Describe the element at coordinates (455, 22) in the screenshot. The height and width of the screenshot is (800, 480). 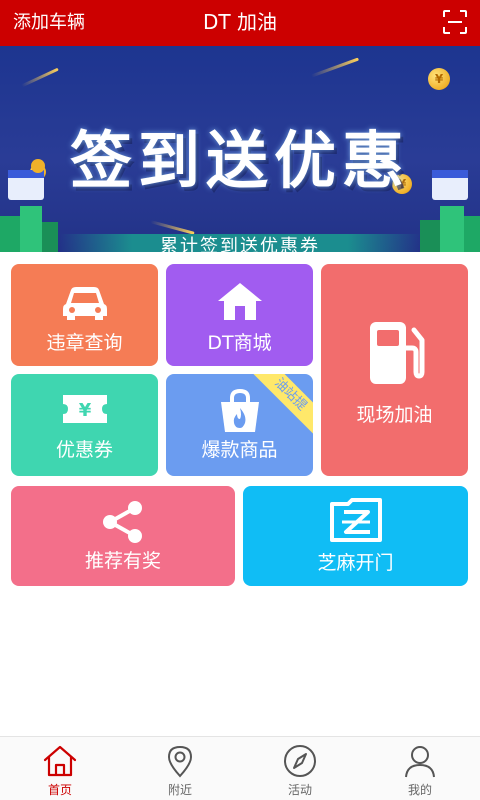
I see `scan-icon` at that location.